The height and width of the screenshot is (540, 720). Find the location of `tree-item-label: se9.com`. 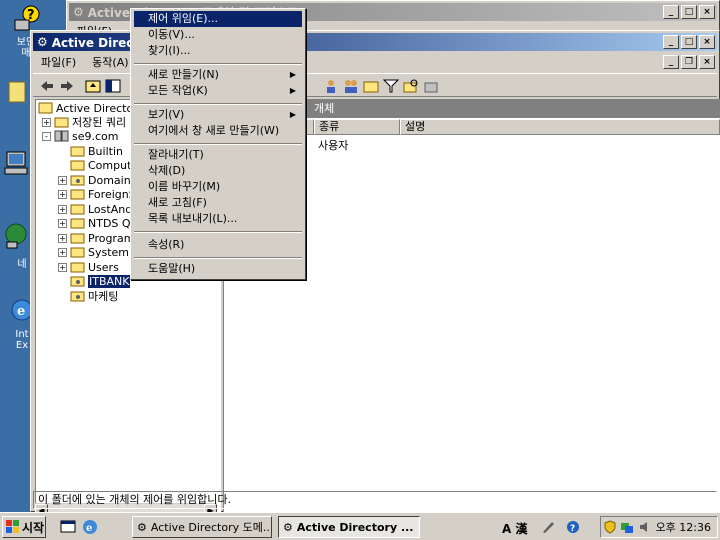

tree-item-label: se9.com is located at coordinates (95, 136).